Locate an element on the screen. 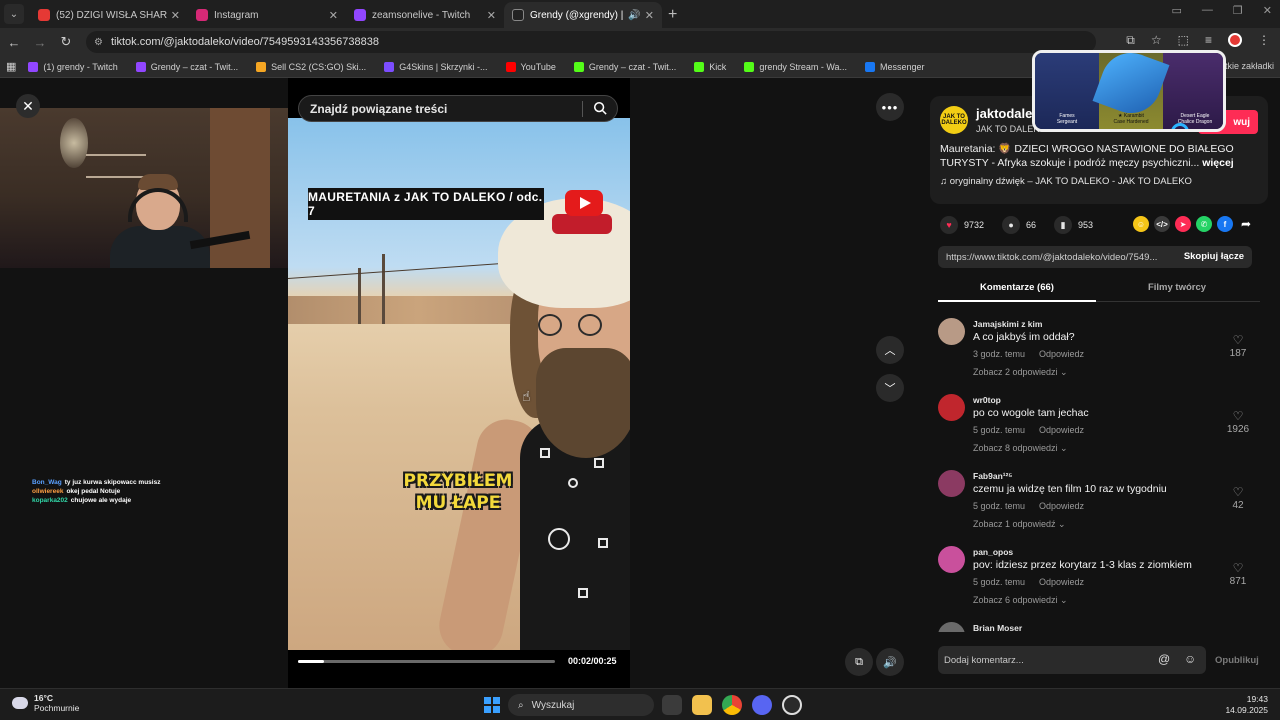 This screenshot has height=720, width=1280. view-replies-button: Zobacz 2 odpowiedzi ⌄ is located at coordinates (1020, 372).